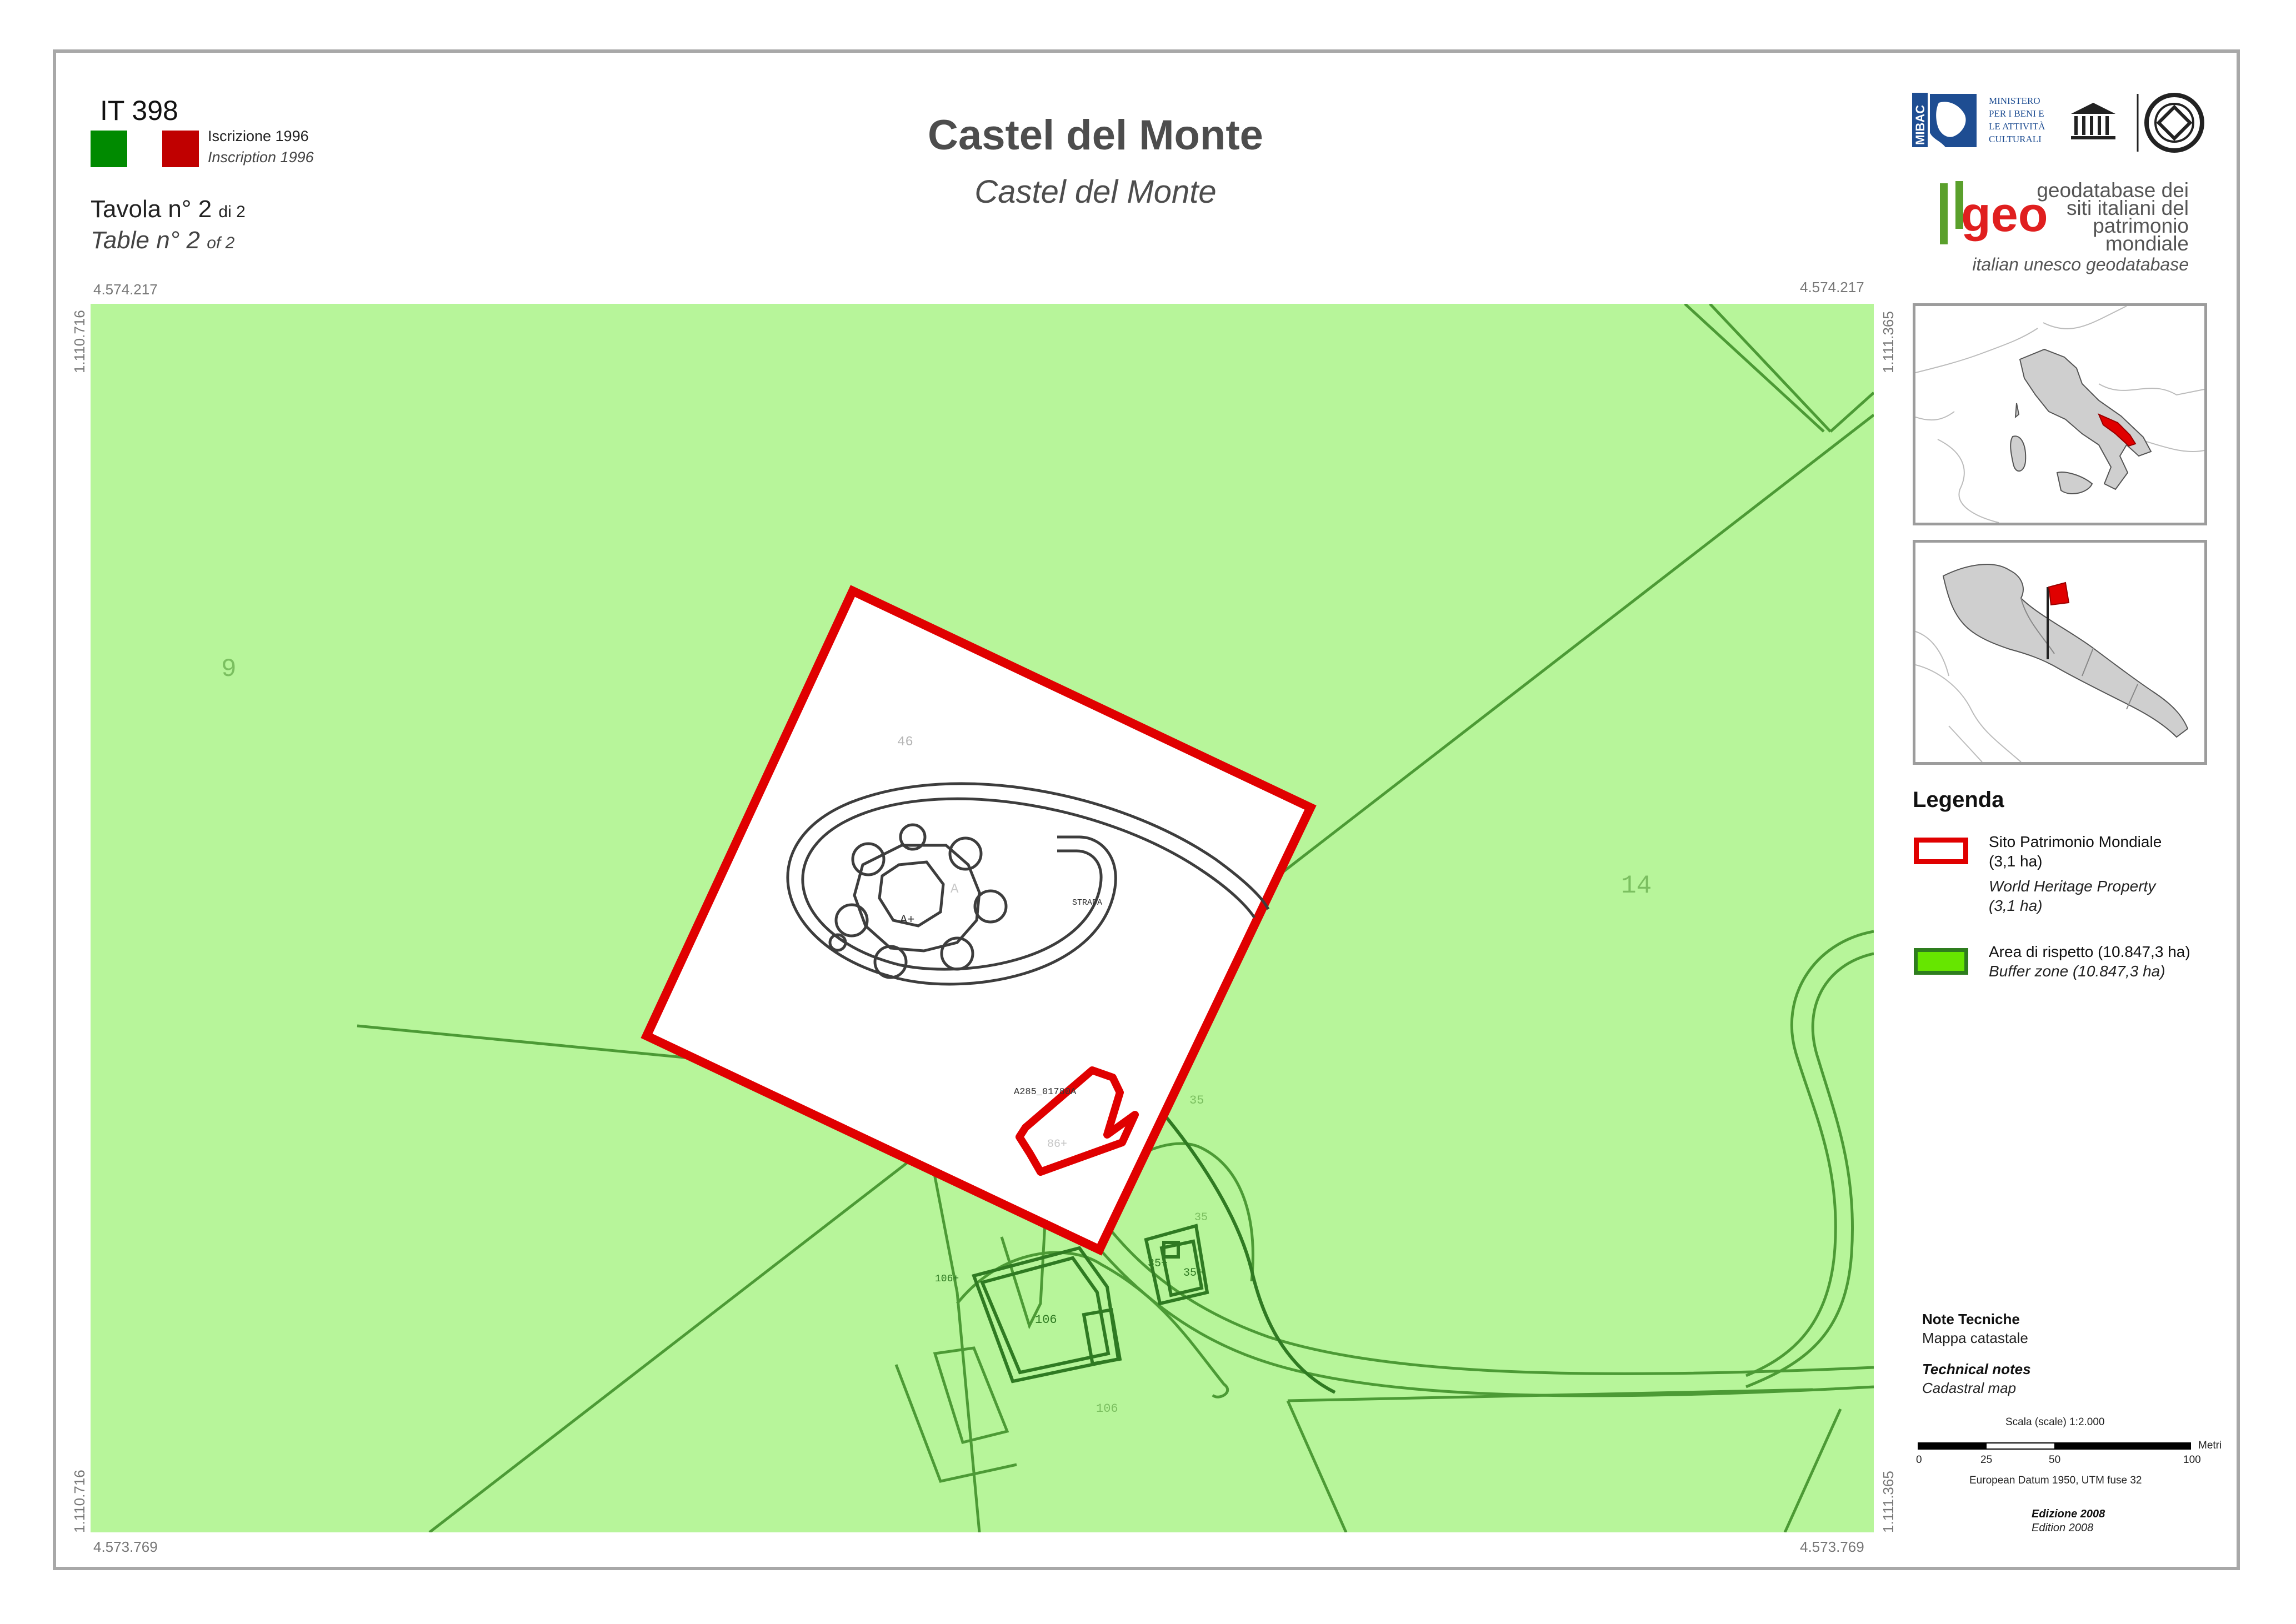 Image resolution: width=2296 pixels, height=1624 pixels. What do you see at coordinates (258, 136) in the screenshot?
I see `inscription-year-it: Iscrizione 1996` at bounding box center [258, 136].